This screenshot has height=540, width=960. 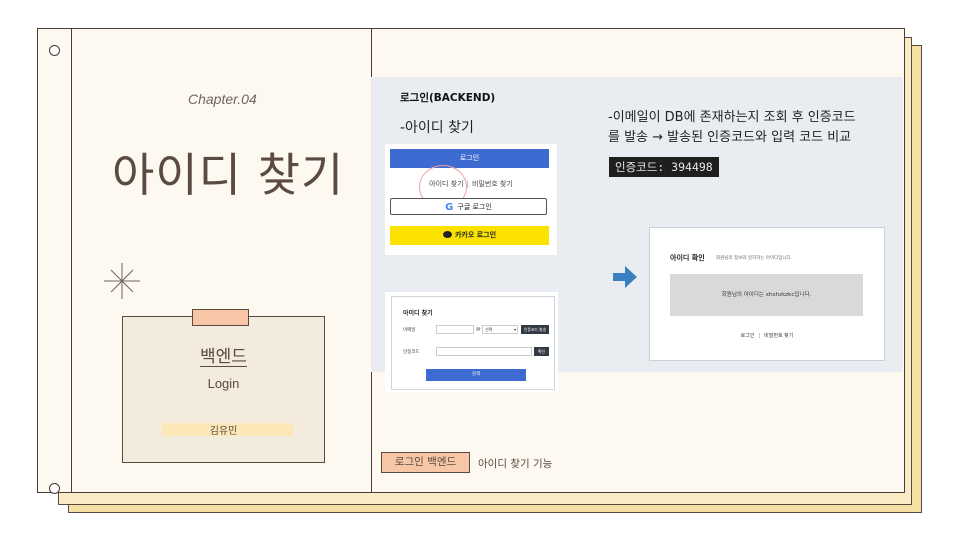 I want to click on email-input, so click(x=455, y=329).